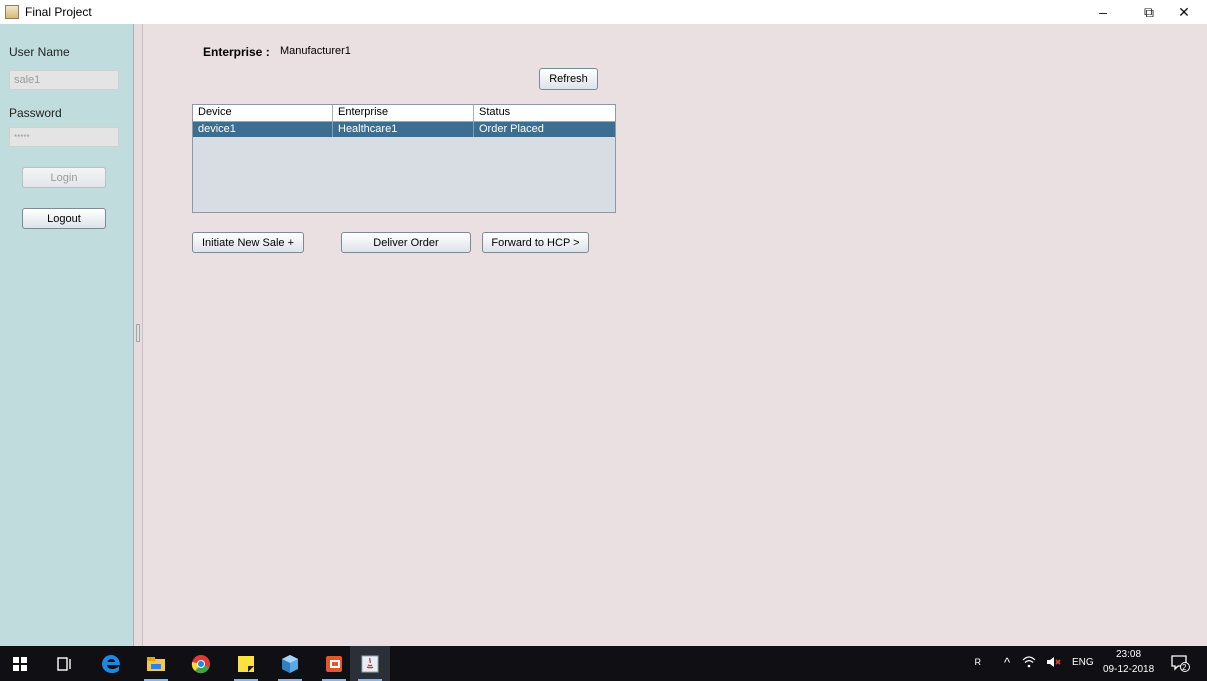 This screenshot has width=1207, height=681. What do you see at coordinates (603, 12) in the screenshot?
I see `title-bar: Final Project – ⧉ ✕` at bounding box center [603, 12].